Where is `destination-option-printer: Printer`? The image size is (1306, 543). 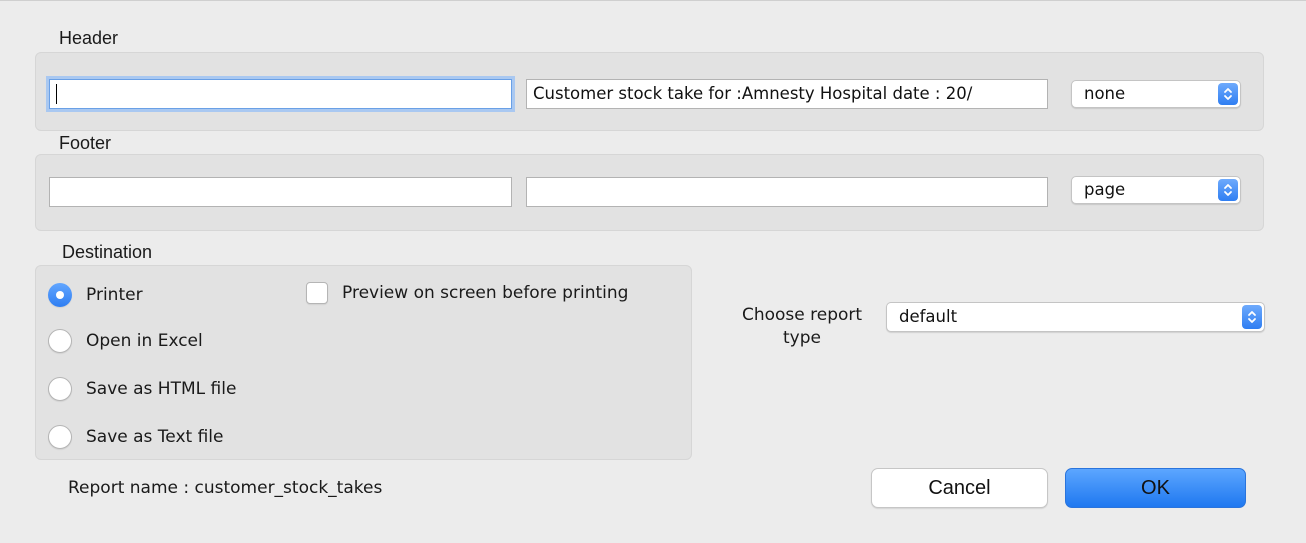 destination-option-printer: Printer is located at coordinates (95, 295).